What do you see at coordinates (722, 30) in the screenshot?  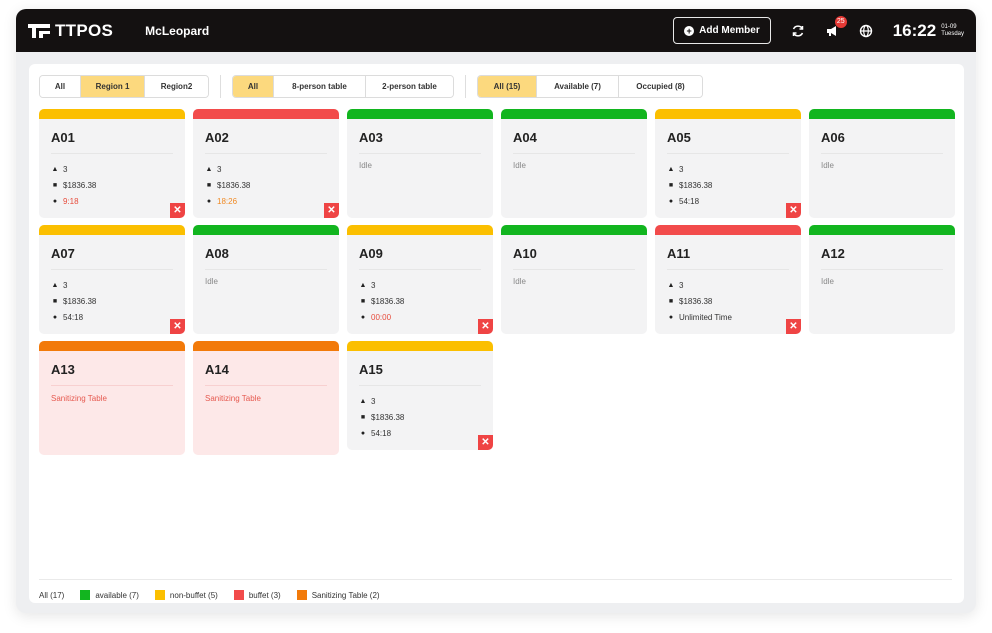 I see `add-member-button: + Add Member` at bounding box center [722, 30].